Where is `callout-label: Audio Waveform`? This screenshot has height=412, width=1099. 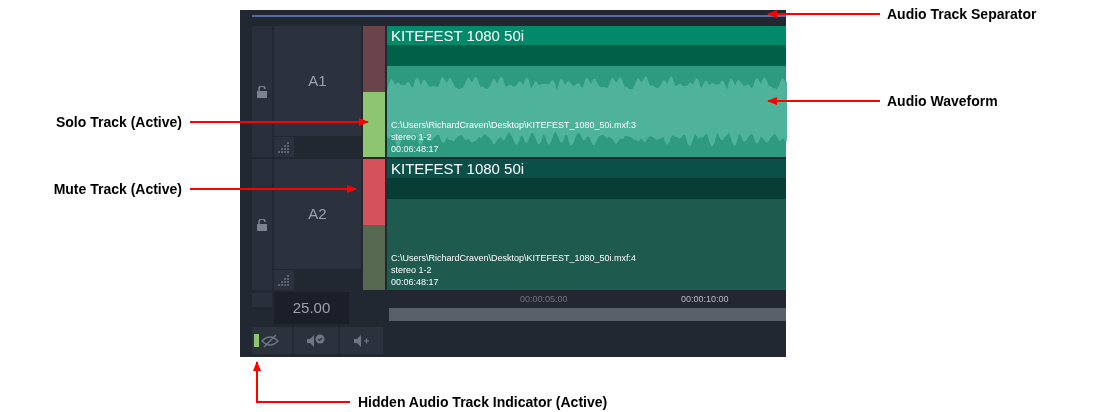 callout-label: Audio Waveform is located at coordinates (942, 101).